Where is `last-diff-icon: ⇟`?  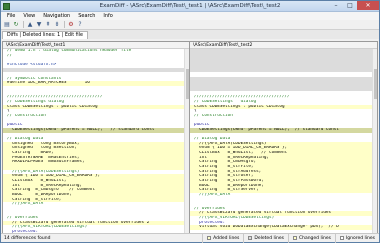 last-diff-icon: ⇟ is located at coordinates (57, 25).